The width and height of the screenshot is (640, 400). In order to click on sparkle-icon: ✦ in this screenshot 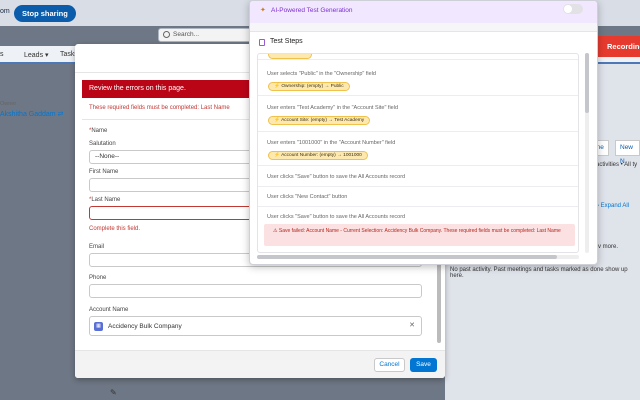, I will do `click(263, 10)`.